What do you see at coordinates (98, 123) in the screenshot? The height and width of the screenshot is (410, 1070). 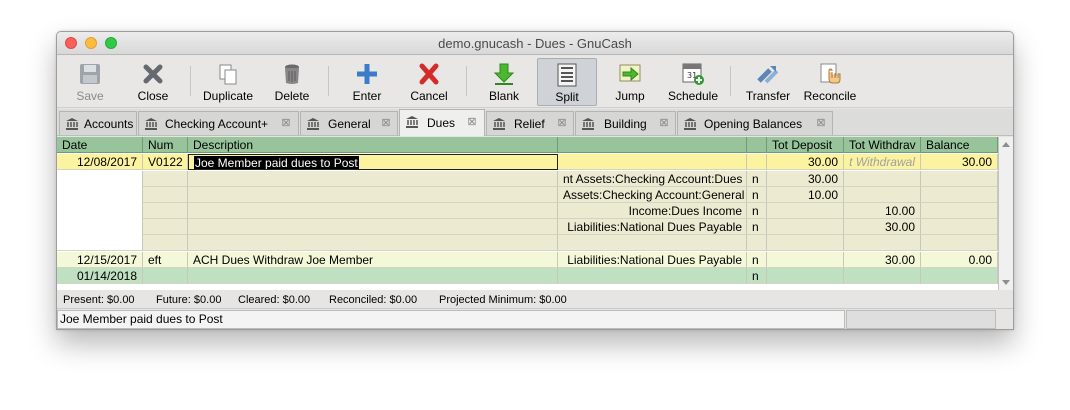 I see `tab-accounts: Accounts` at bounding box center [98, 123].